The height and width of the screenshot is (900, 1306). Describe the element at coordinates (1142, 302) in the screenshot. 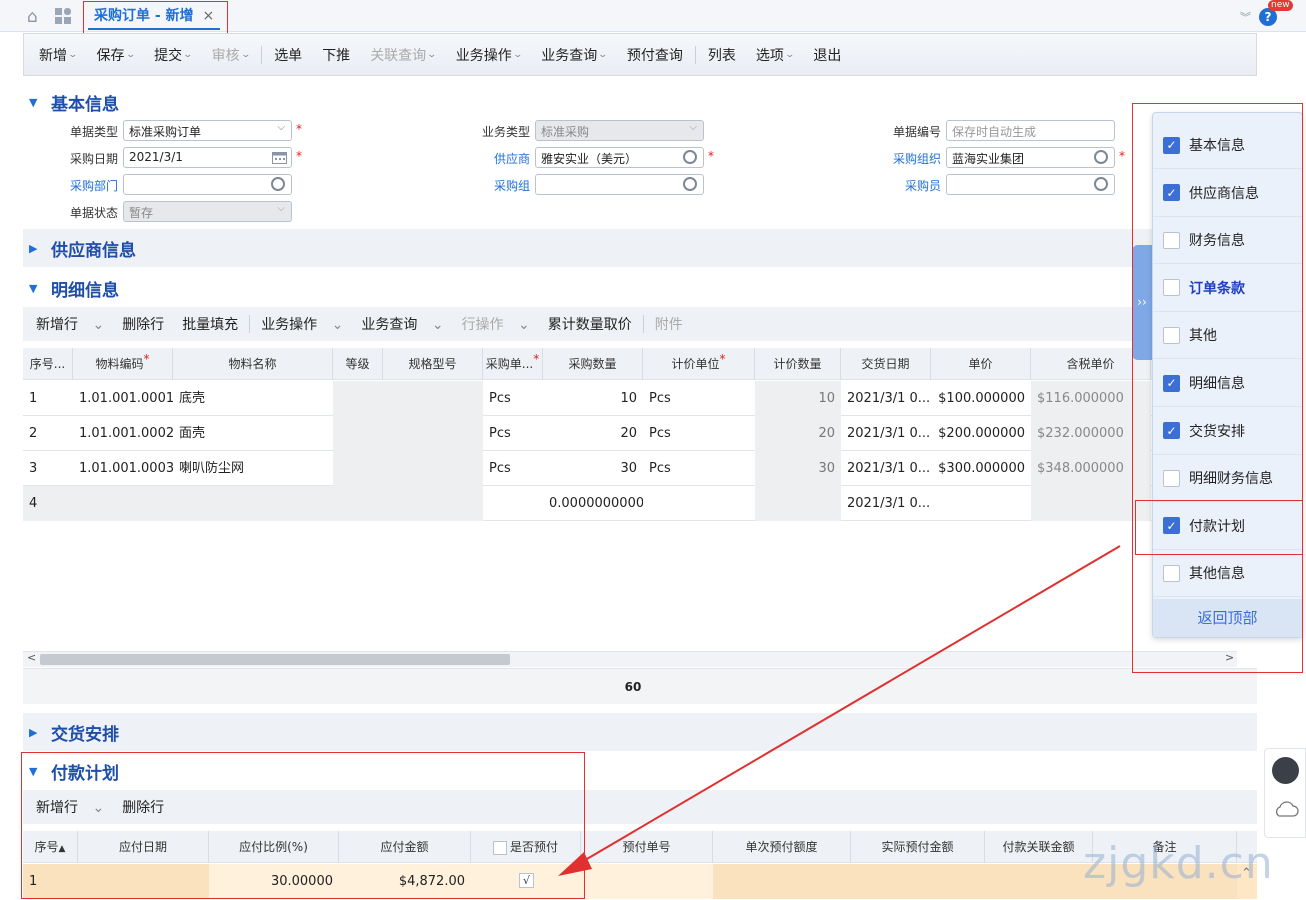

I see `panel-collapse-handle: ››` at that location.